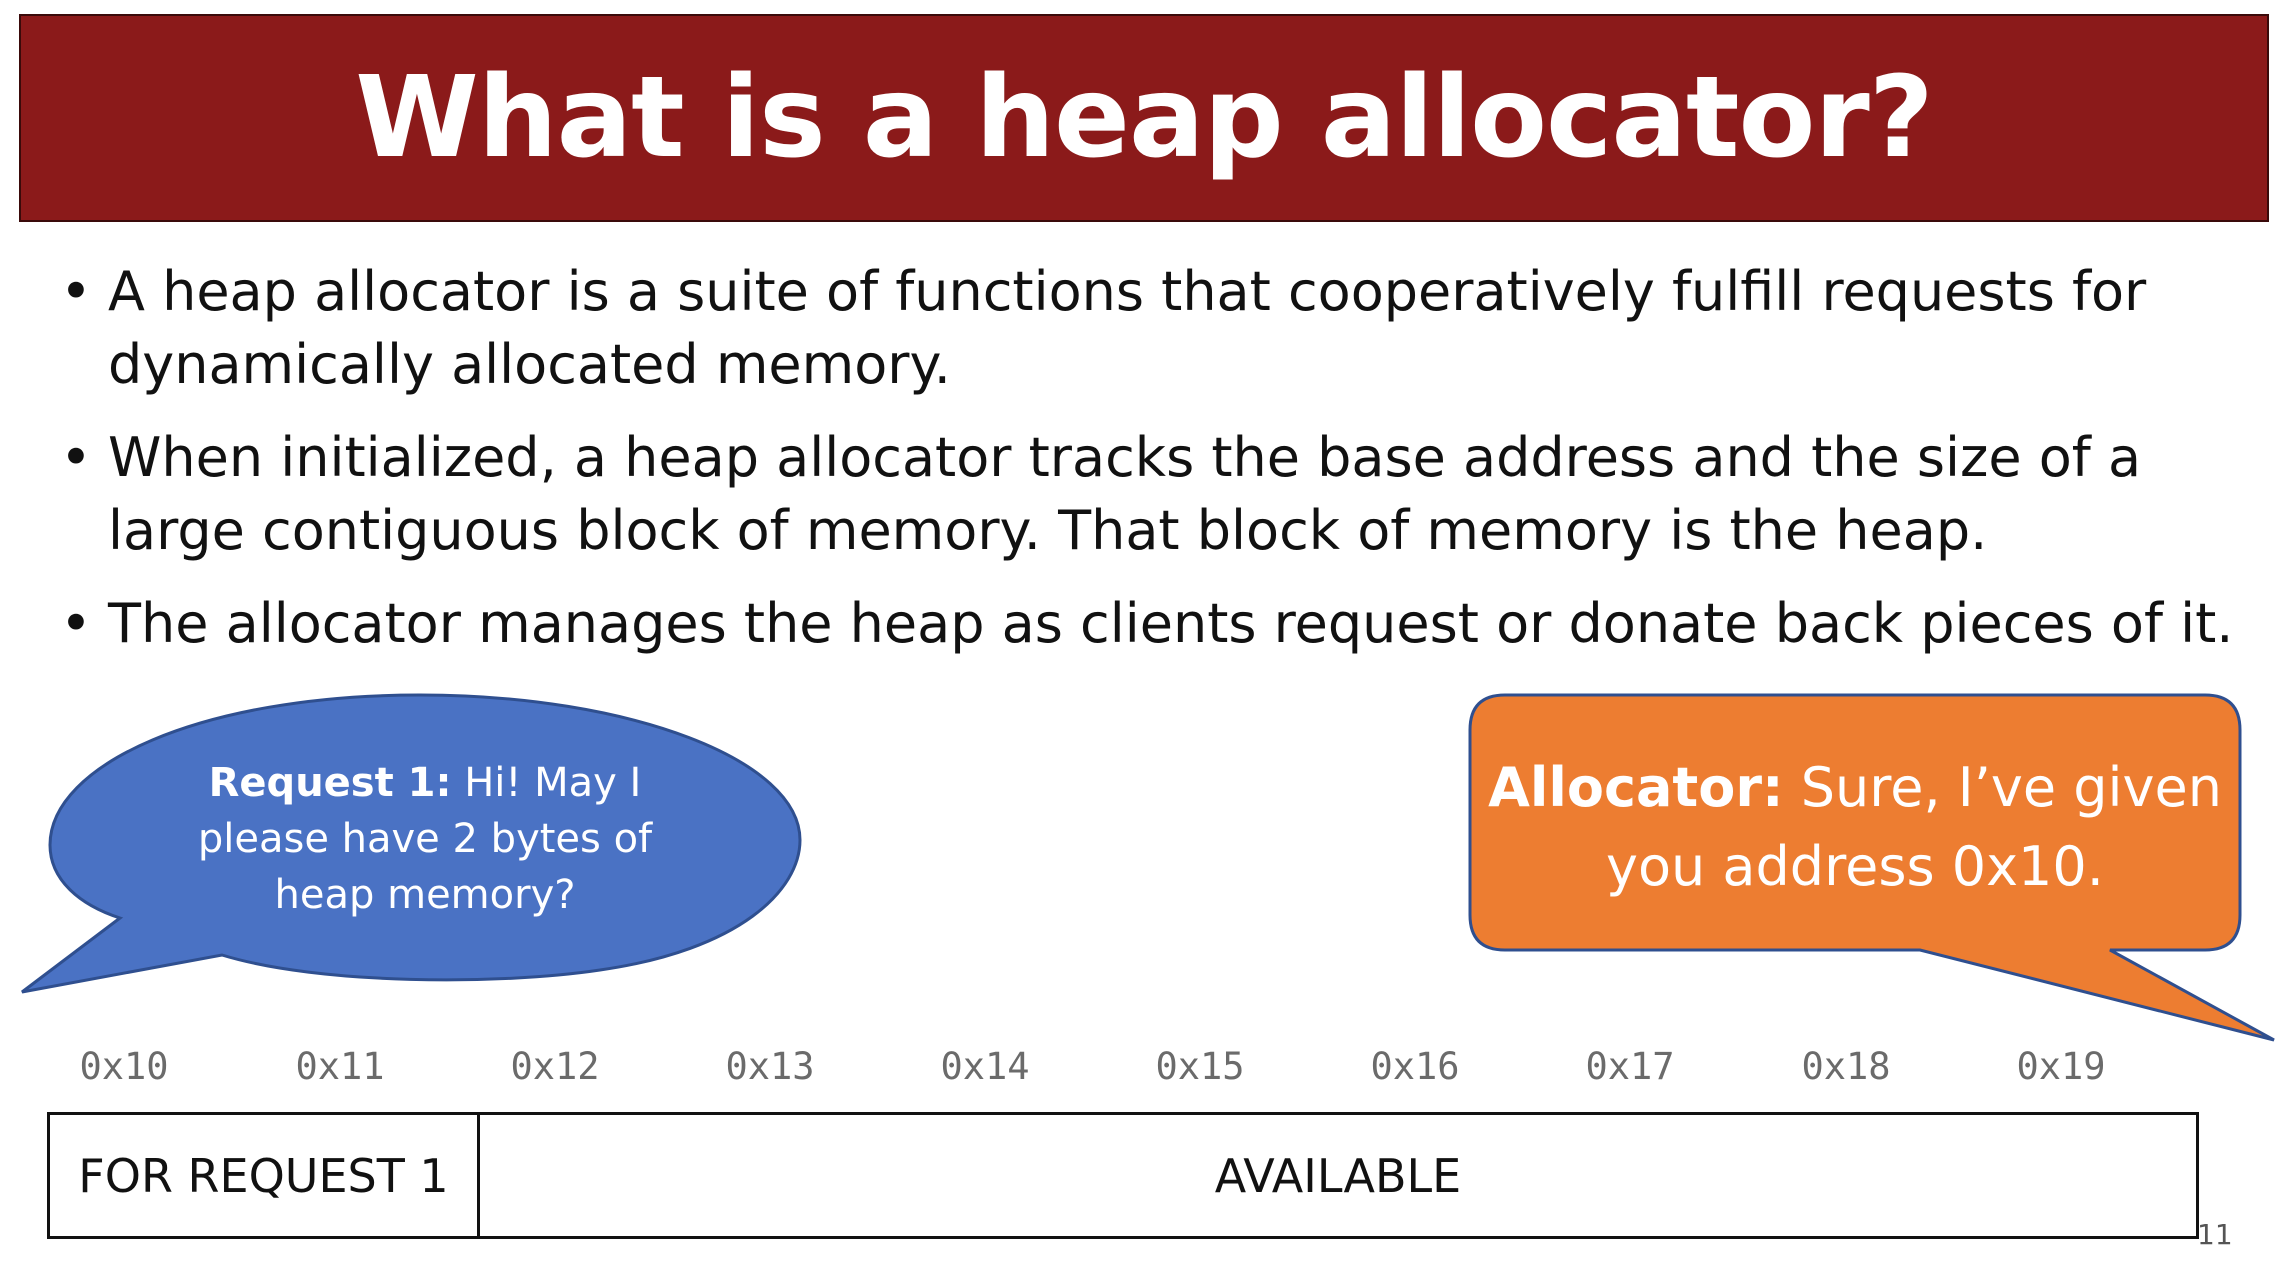 The height and width of the screenshot is (1266, 2294). What do you see at coordinates (1123, 1175) in the screenshot?
I see `heap-memory-diagram: FOR REQUEST 1 AVAILABLE` at bounding box center [1123, 1175].